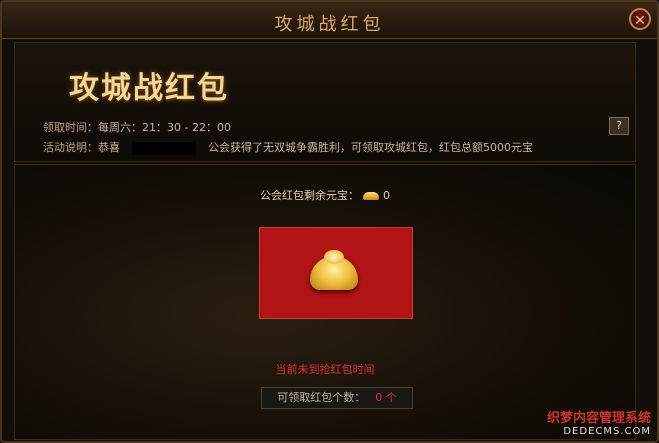 The height and width of the screenshot is (443, 659). What do you see at coordinates (329, 24) in the screenshot?
I see `window-title: 攻城战红包` at bounding box center [329, 24].